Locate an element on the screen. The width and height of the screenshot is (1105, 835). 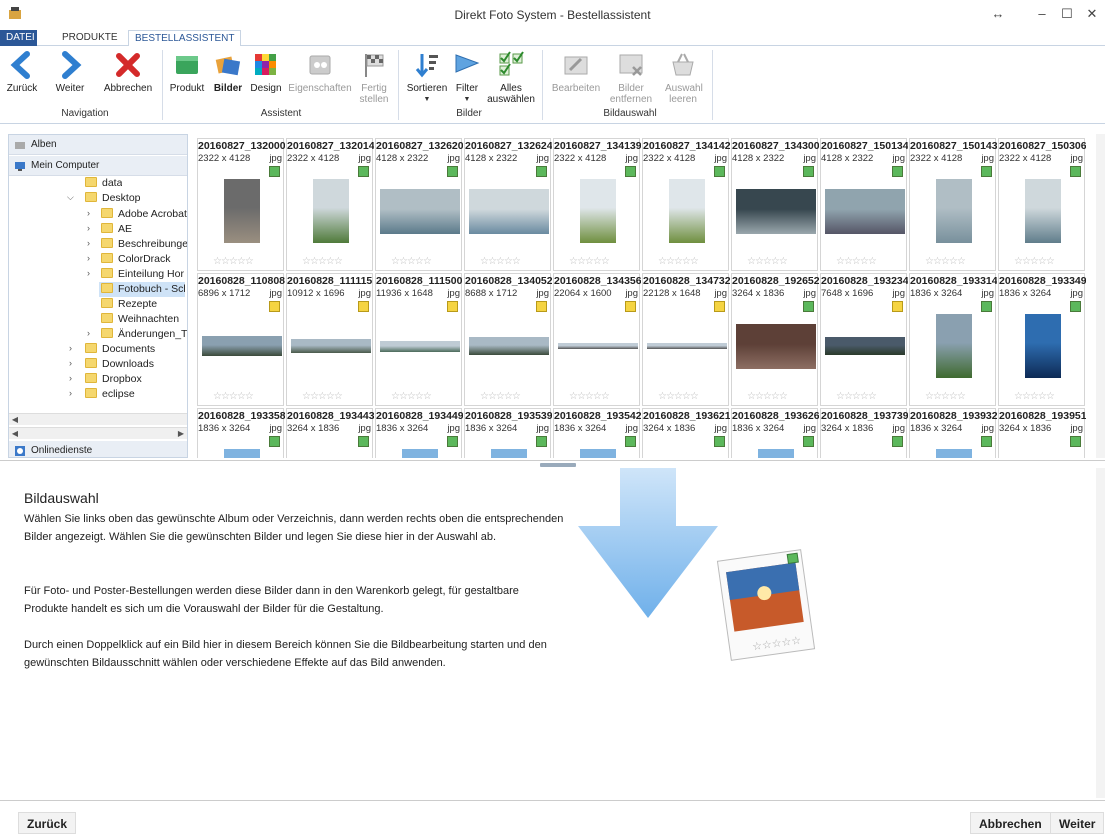
photo-tile: 20160827_132624 4128 x 2322 jpg ☆☆☆☆☆ is located at coordinates (508, 204).